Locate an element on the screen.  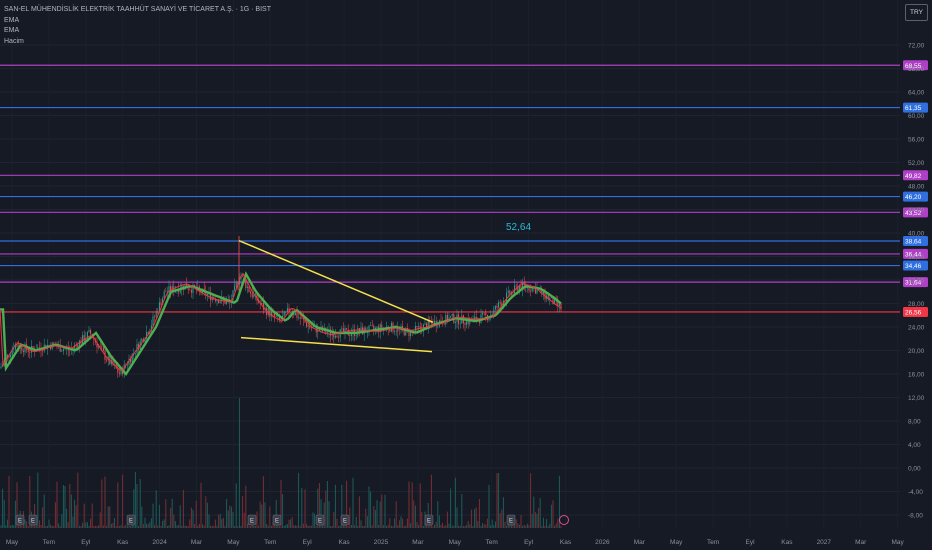
ema-indicator-1: EMA is located at coordinates (137, 21).